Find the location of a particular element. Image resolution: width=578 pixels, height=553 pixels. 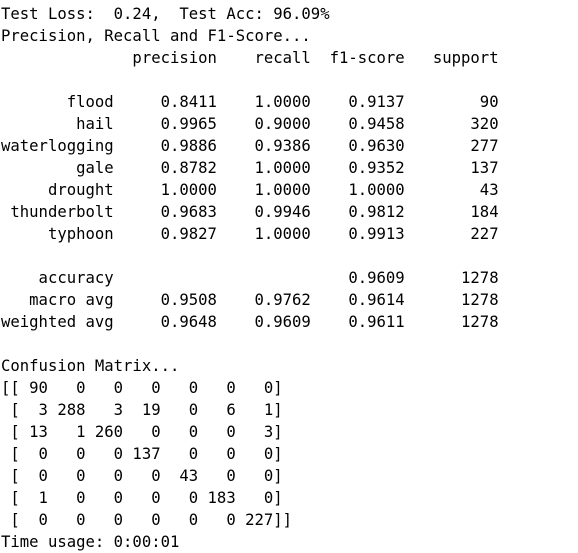

report-row-waterlogging: waterlogging 0.9886 0.9386 0.9630 277 is located at coordinates (250, 146).